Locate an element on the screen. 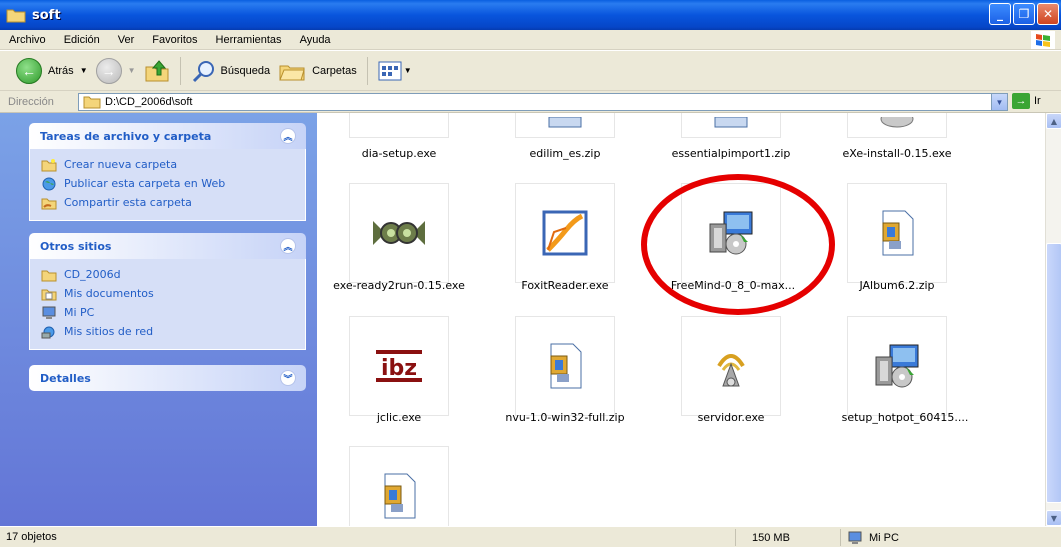 Image resolution: width=1061 pixels, height=547 pixels. place-cd-2006d: CD_2006d is located at coordinates (173, 274).